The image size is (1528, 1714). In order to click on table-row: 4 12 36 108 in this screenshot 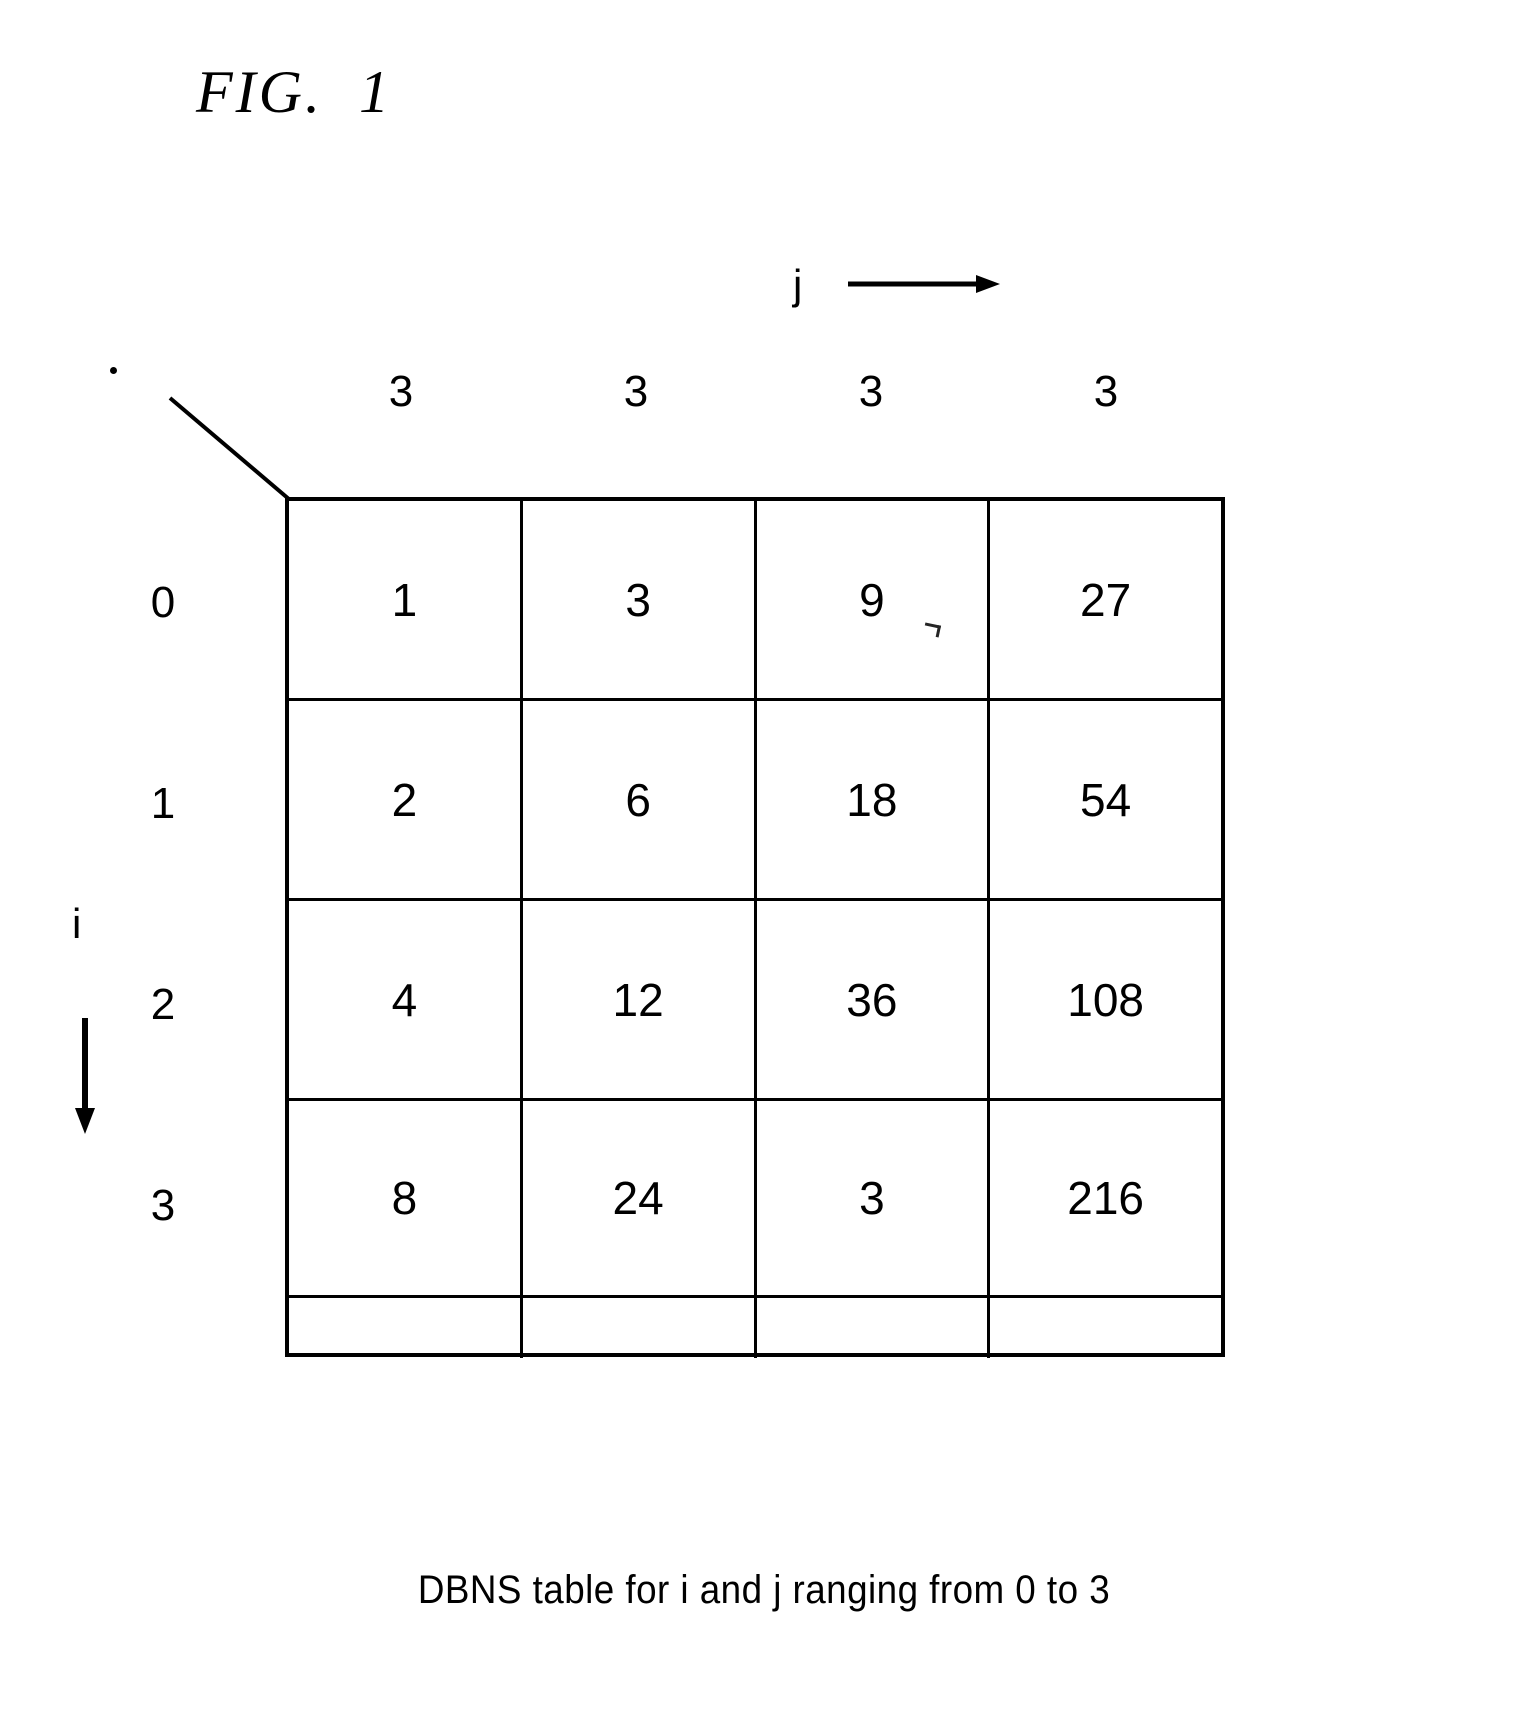, I will do `click(755, 1001)`.